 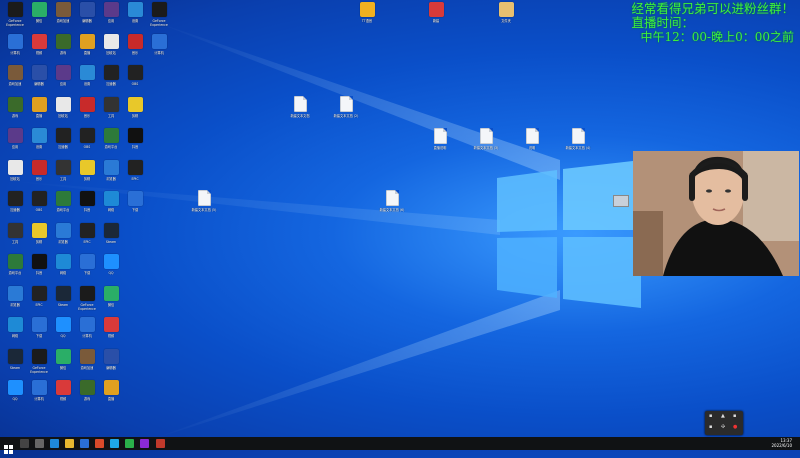 I want to click on desktop-icon: 下载, so click(x=135, y=208).